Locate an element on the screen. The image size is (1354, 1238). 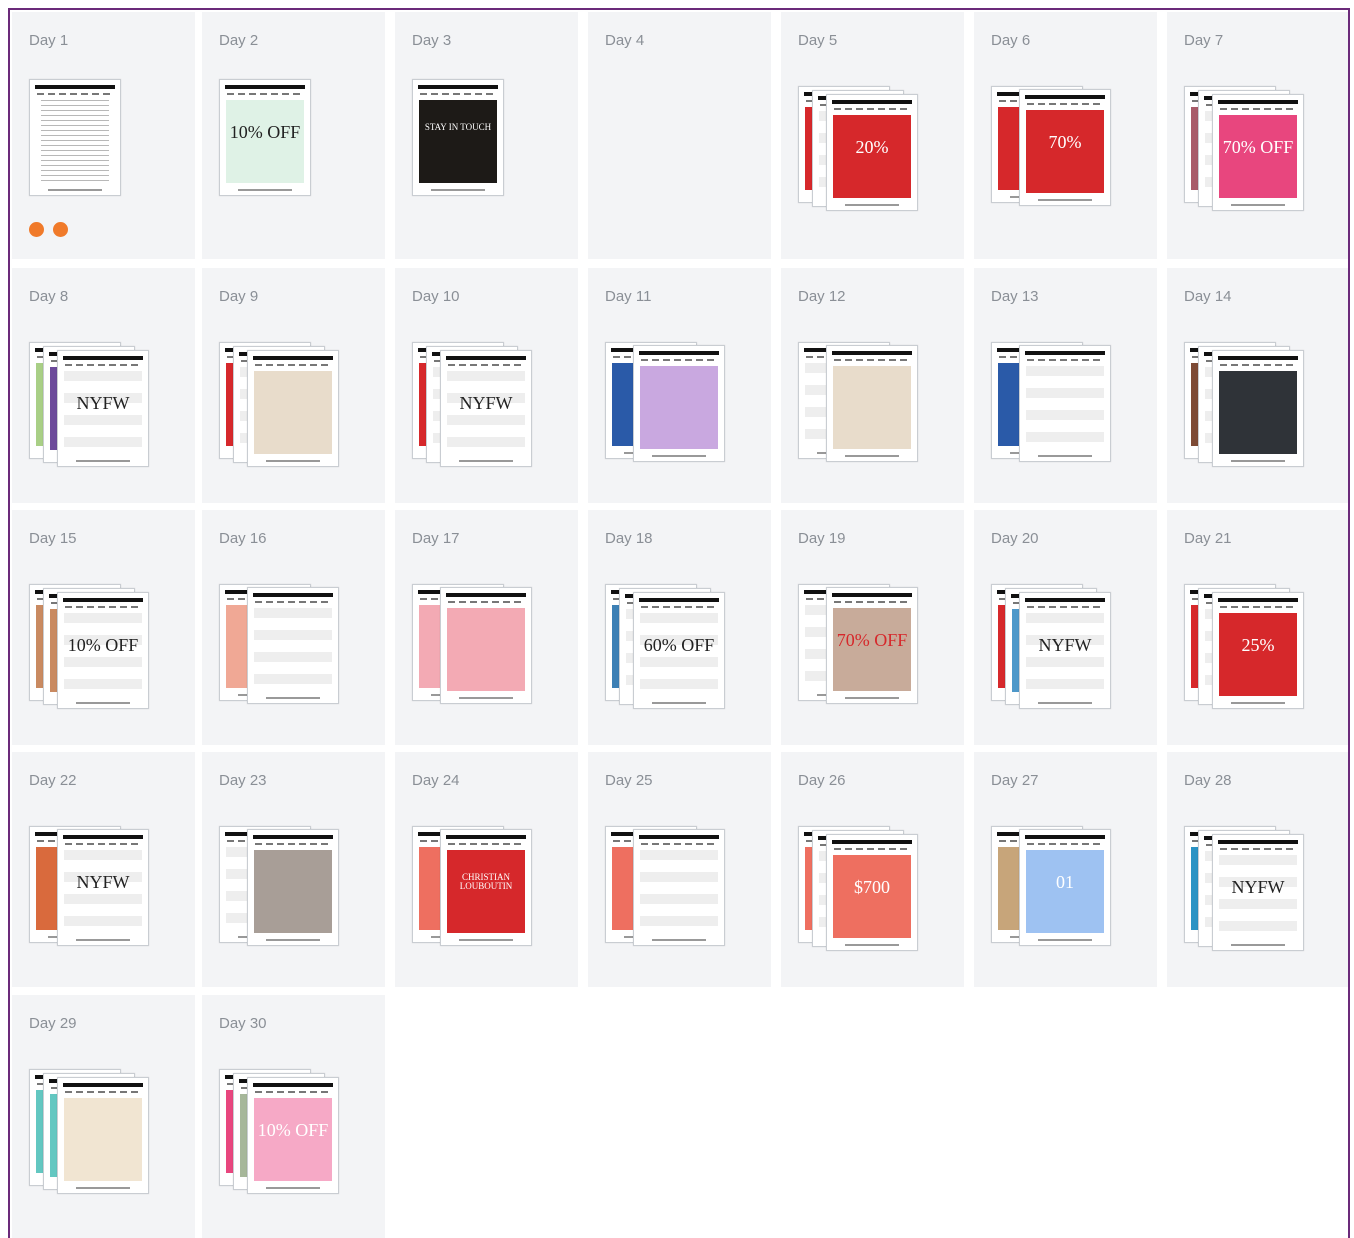
day-cell: Day 30 10% OFF is located at coordinates (293, 1116).